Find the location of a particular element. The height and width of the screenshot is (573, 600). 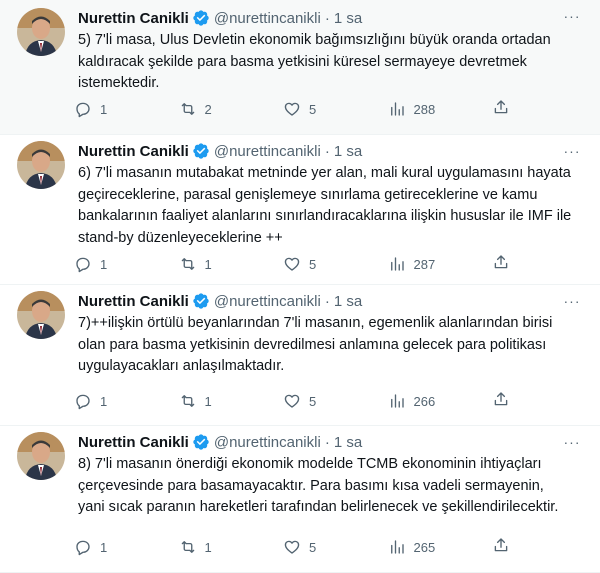

action-bar: 1 1 5 287 is located at coordinates (292, 264).